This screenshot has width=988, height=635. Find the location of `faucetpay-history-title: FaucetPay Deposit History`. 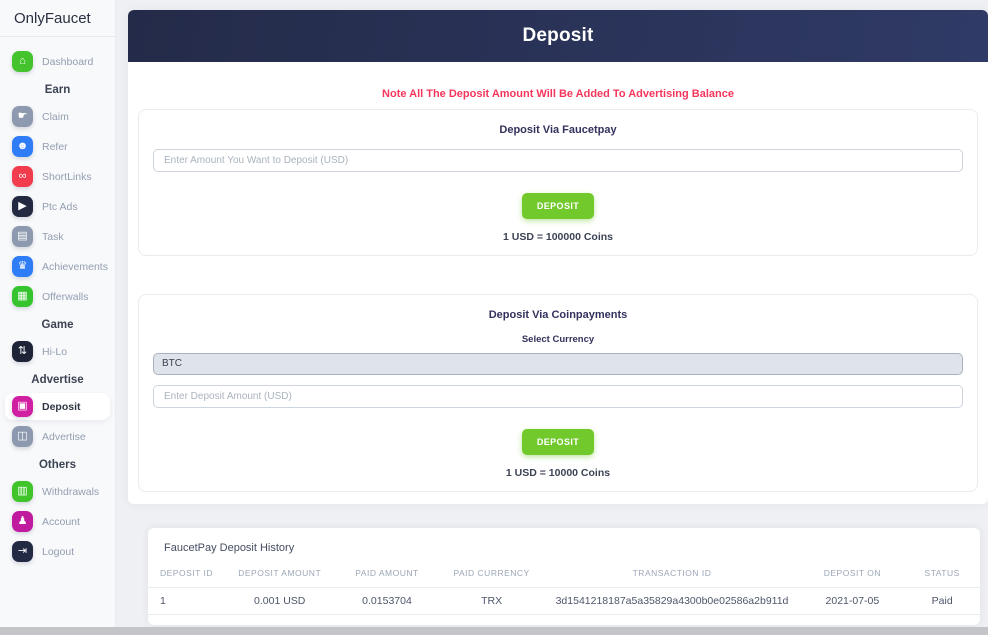

faucetpay-history-title: FaucetPay Deposit History is located at coordinates (229, 548).